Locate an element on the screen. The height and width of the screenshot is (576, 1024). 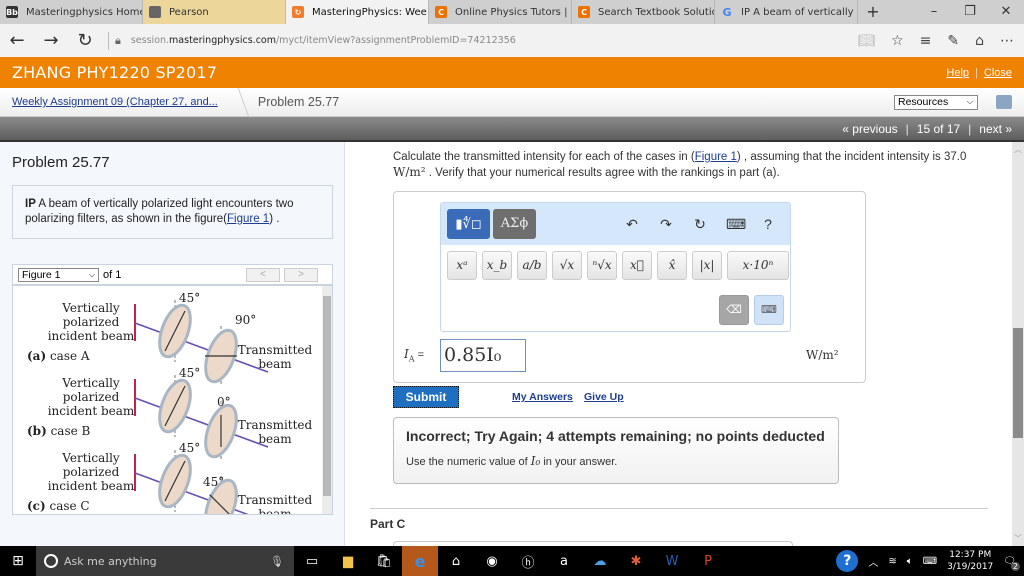
help-icon: ? is located at coordinates (768, 224).